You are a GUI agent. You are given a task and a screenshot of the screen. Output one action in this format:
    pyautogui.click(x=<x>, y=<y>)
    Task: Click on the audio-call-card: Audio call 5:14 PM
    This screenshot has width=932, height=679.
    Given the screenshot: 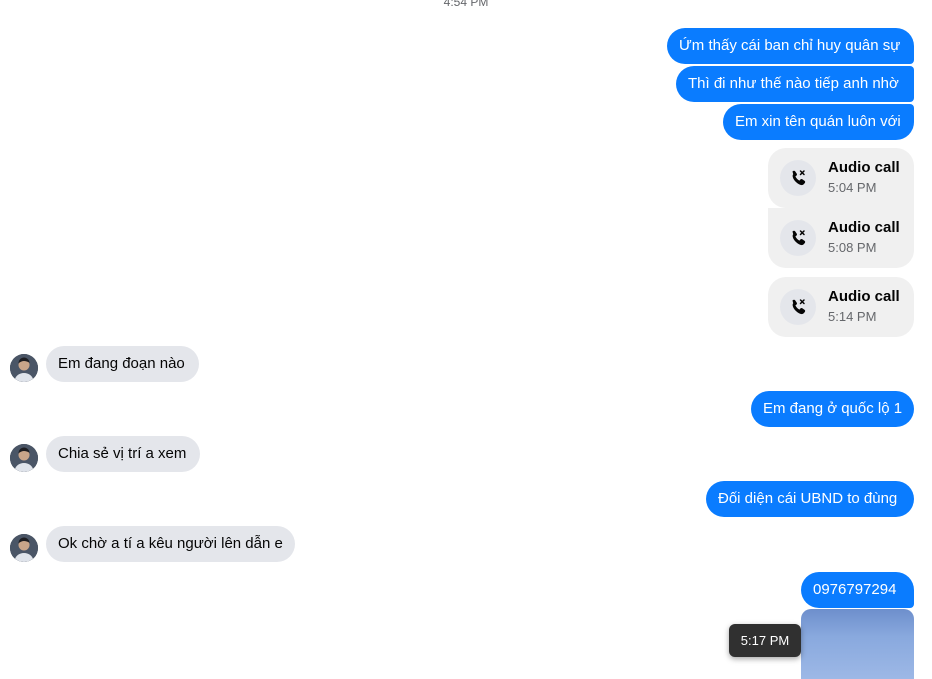 What is the action you would take?
    pyautogui.click(x=841, y=307)
    